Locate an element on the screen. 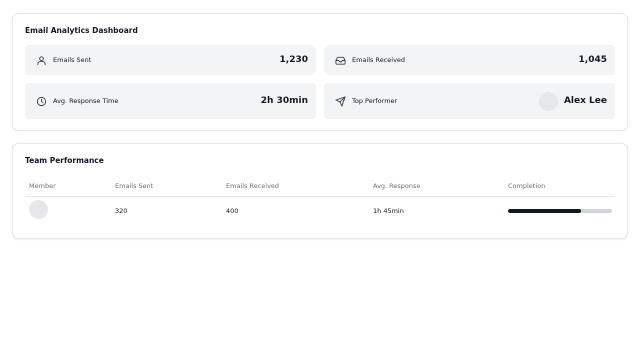 The image size is (640, 360). inbox-icon is located at coordinates (340, 60).